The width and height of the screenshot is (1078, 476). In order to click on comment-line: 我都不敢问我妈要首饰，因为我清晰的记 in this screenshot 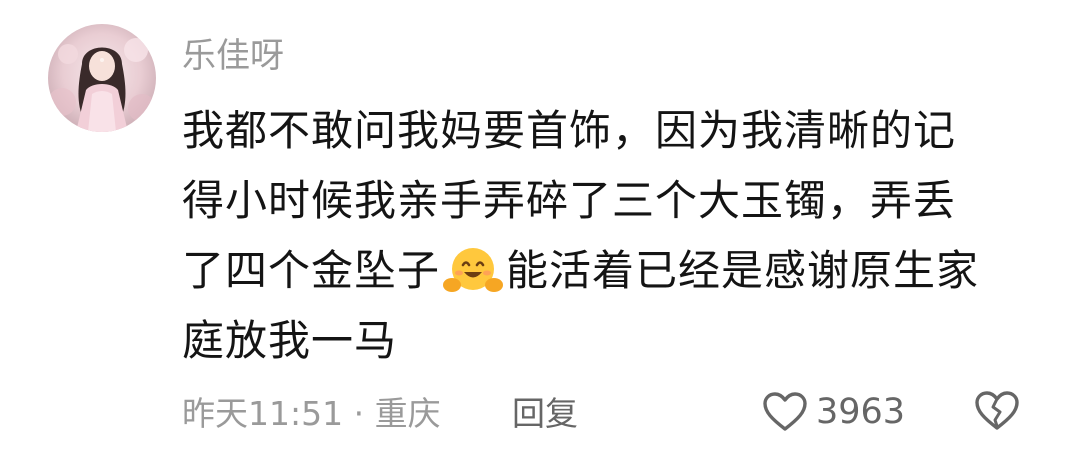, I will do `click(569, 130)`.